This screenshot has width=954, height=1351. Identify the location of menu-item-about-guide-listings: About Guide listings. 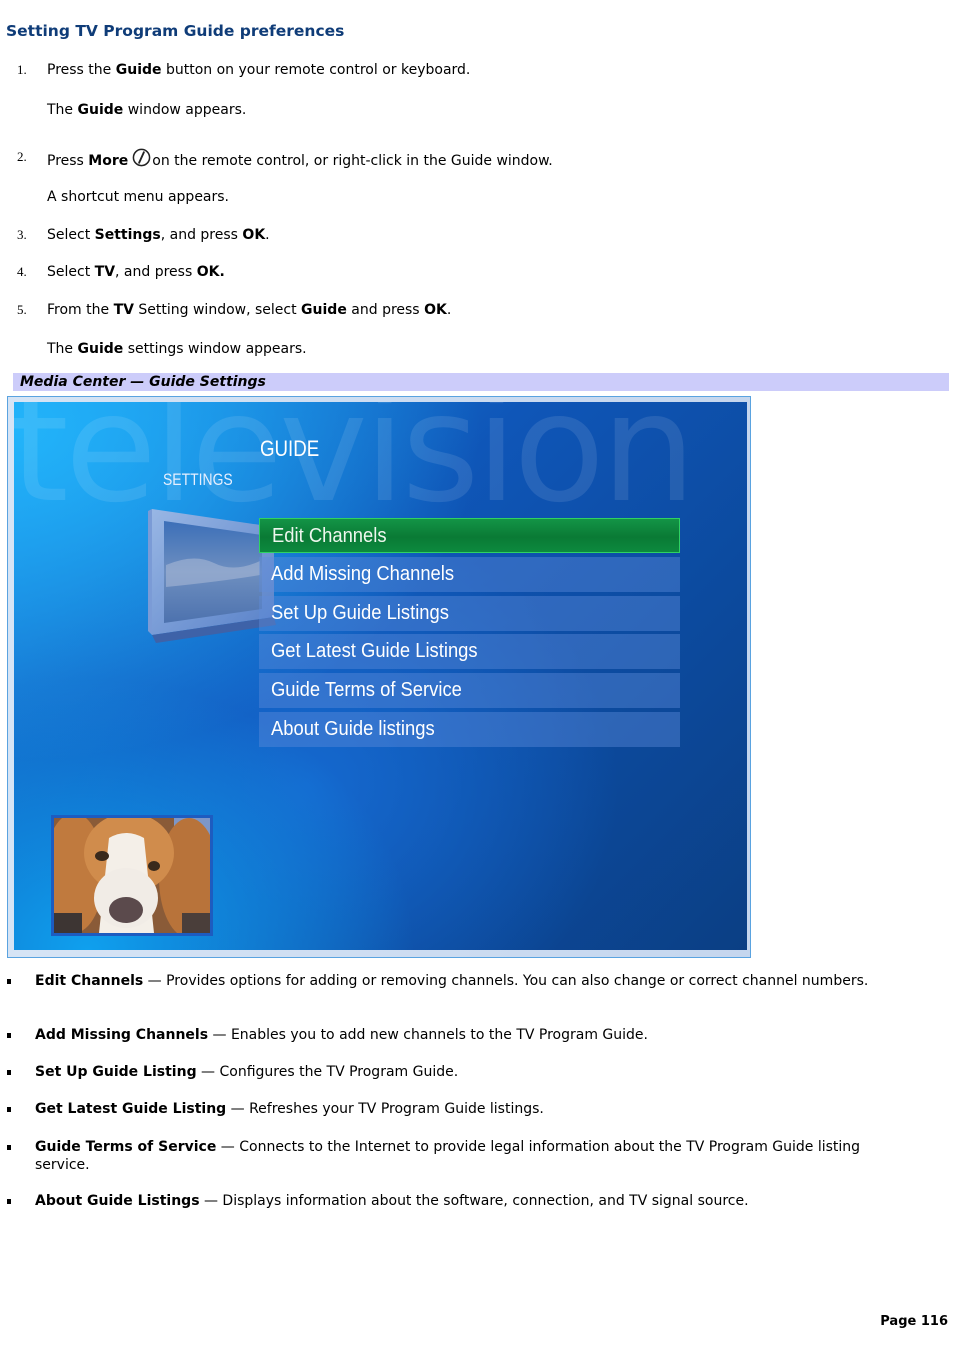
(469, 729).